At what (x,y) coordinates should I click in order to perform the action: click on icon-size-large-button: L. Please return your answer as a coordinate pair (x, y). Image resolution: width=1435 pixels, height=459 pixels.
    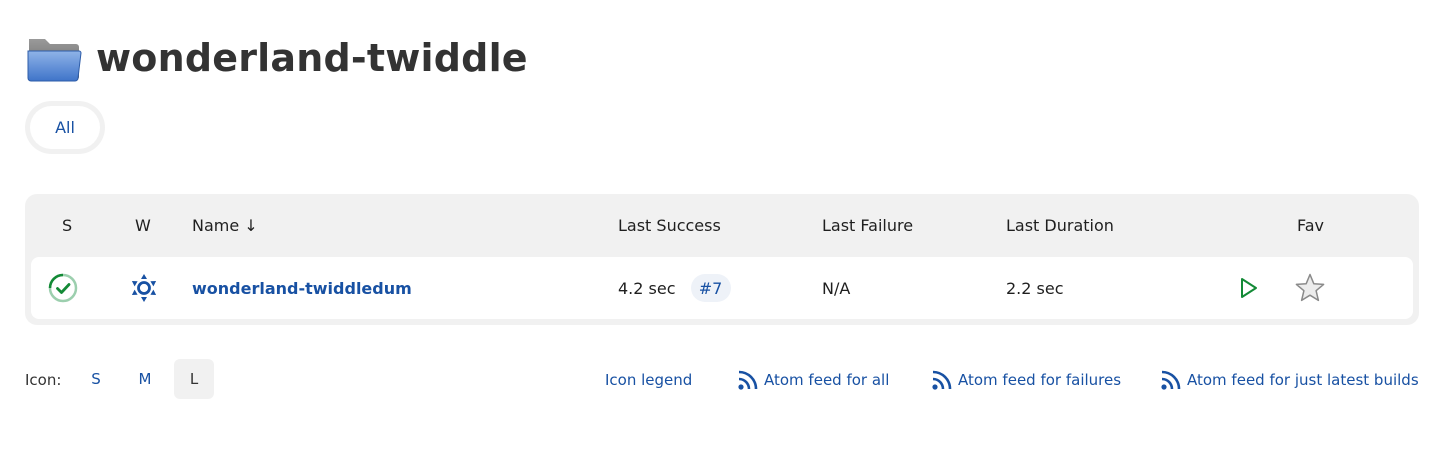
    Looking at the image, I should click on (194, 379).